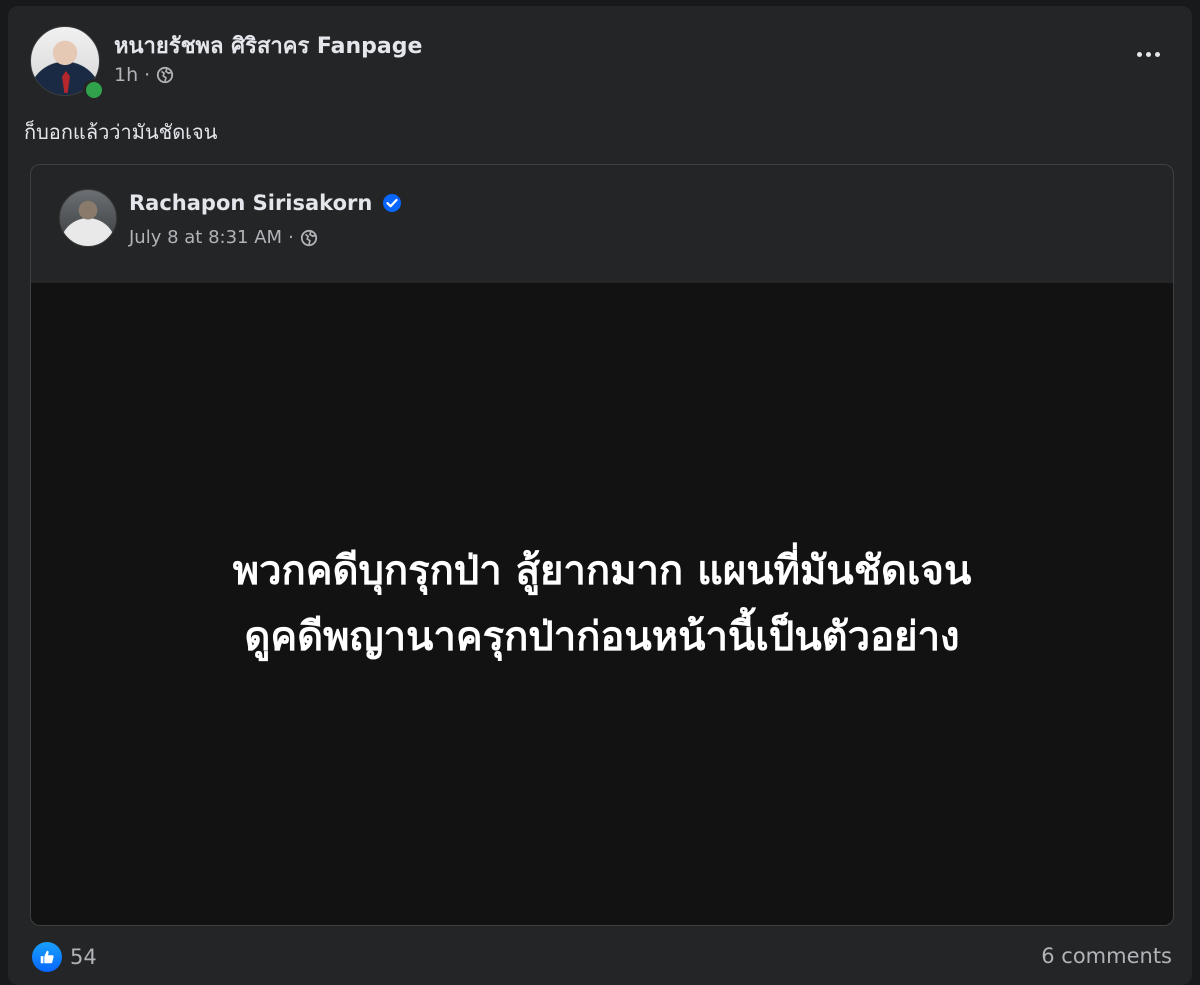 This screenshot has height=985, width=1200. Describe the element at coordinates (602, 224) in the screenshot. I see `shared-post-header: Rachapon Sirisakorn July 8 at 8:31 AM ·` at that location.